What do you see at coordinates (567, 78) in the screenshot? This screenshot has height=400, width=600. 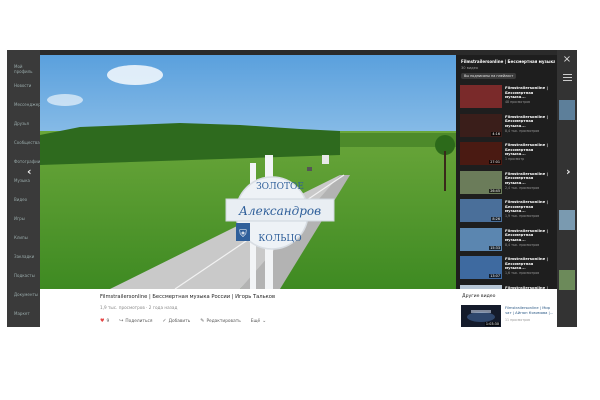 I see `list-icon` at bounding box center [567, 78].